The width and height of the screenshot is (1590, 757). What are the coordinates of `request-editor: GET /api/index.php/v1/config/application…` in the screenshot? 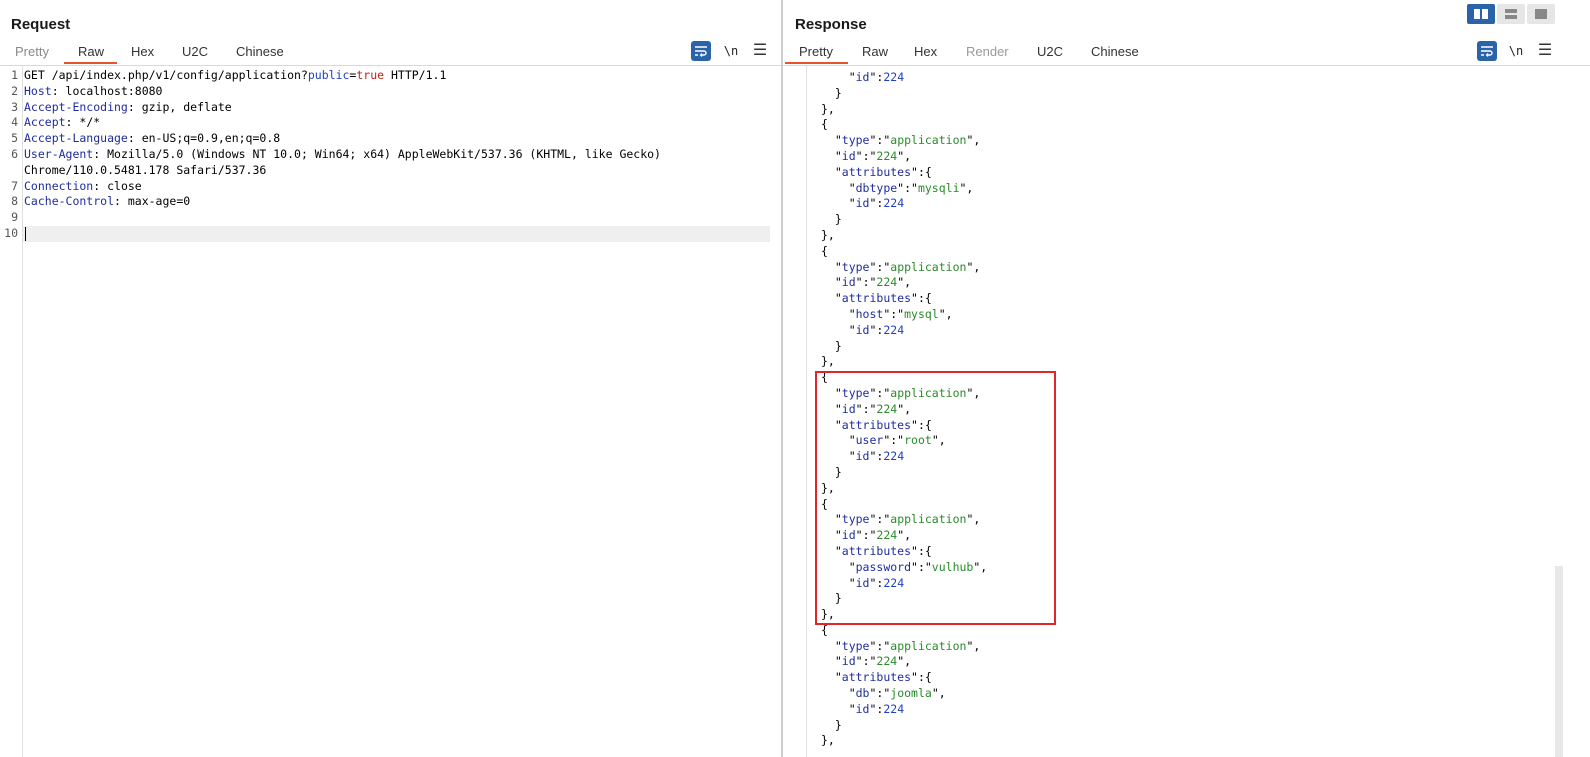 It's located at (342, 139).